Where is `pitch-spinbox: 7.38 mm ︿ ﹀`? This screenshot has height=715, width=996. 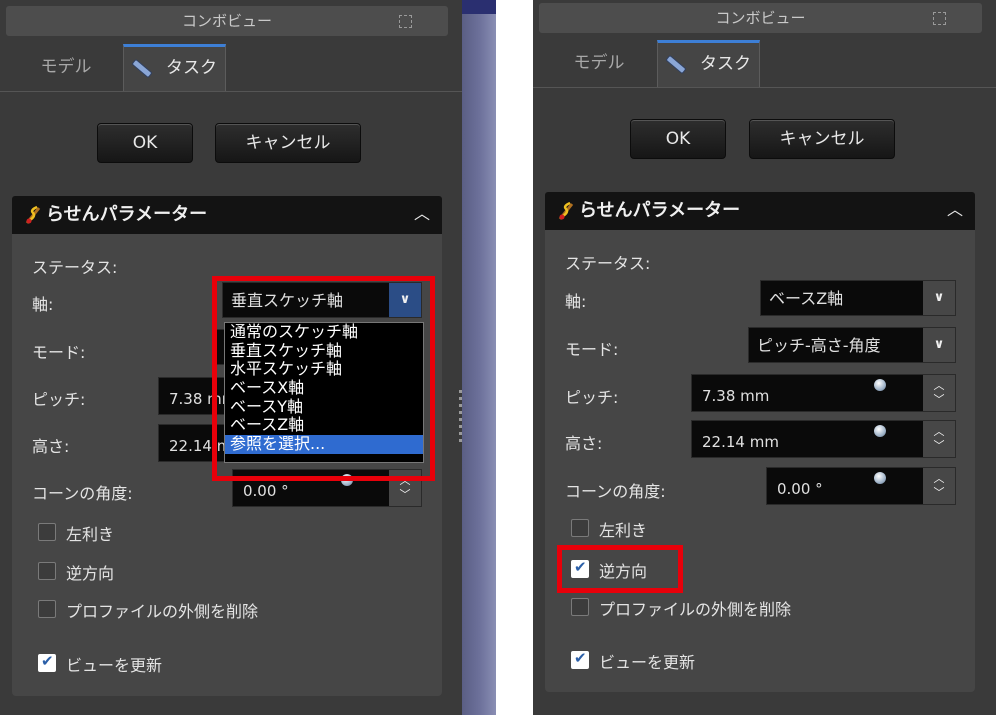 pitch-spinbox: 7.38 mm ︿ ﹀ is located at coordinates (823, 393).